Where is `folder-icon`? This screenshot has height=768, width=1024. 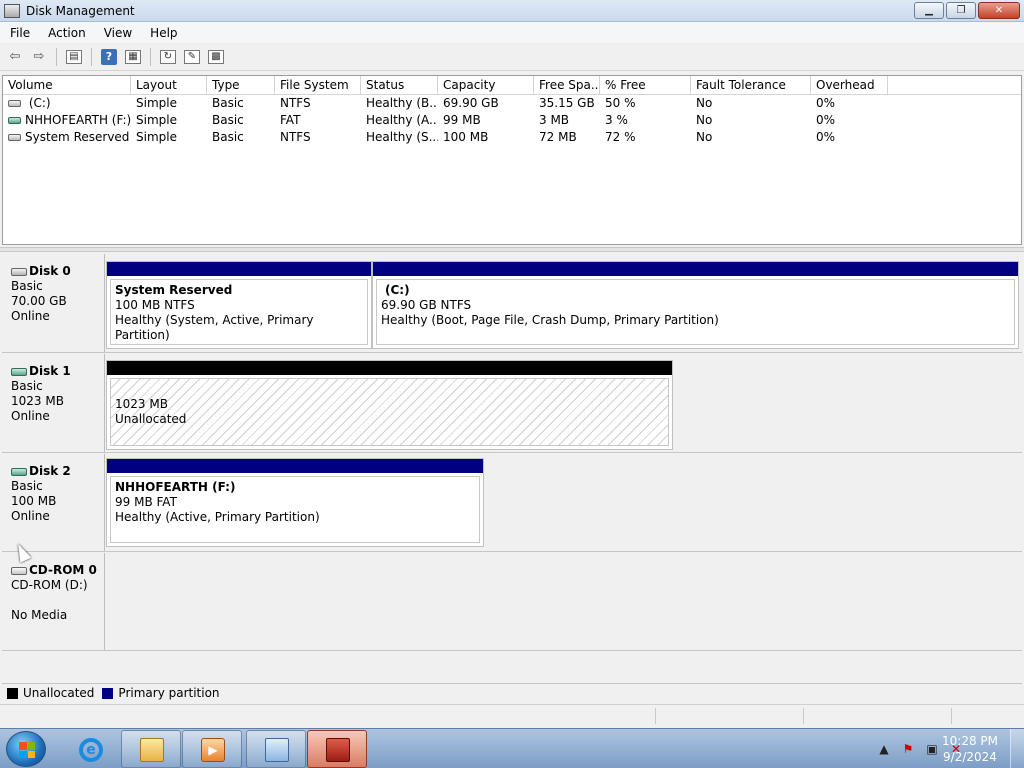
folder-icon is located at coordinates (152, 750).